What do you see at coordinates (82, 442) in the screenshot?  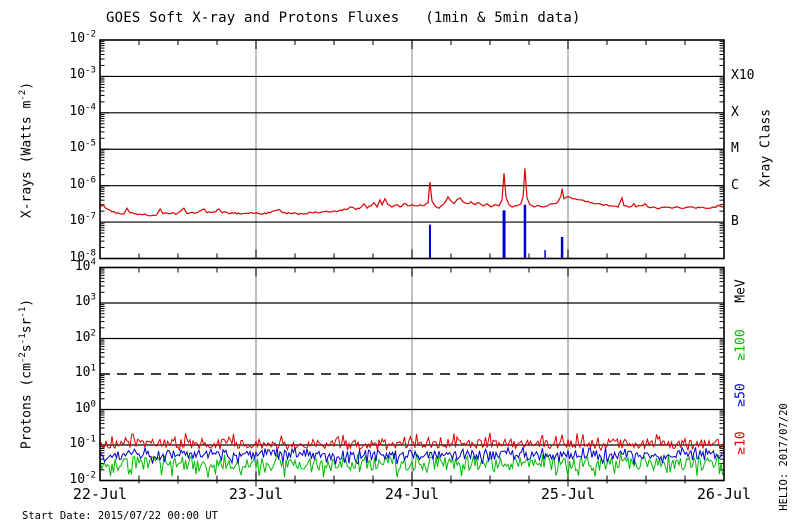 I see `proton-ytick-label: 10-1` at bounding box center [82, 442].